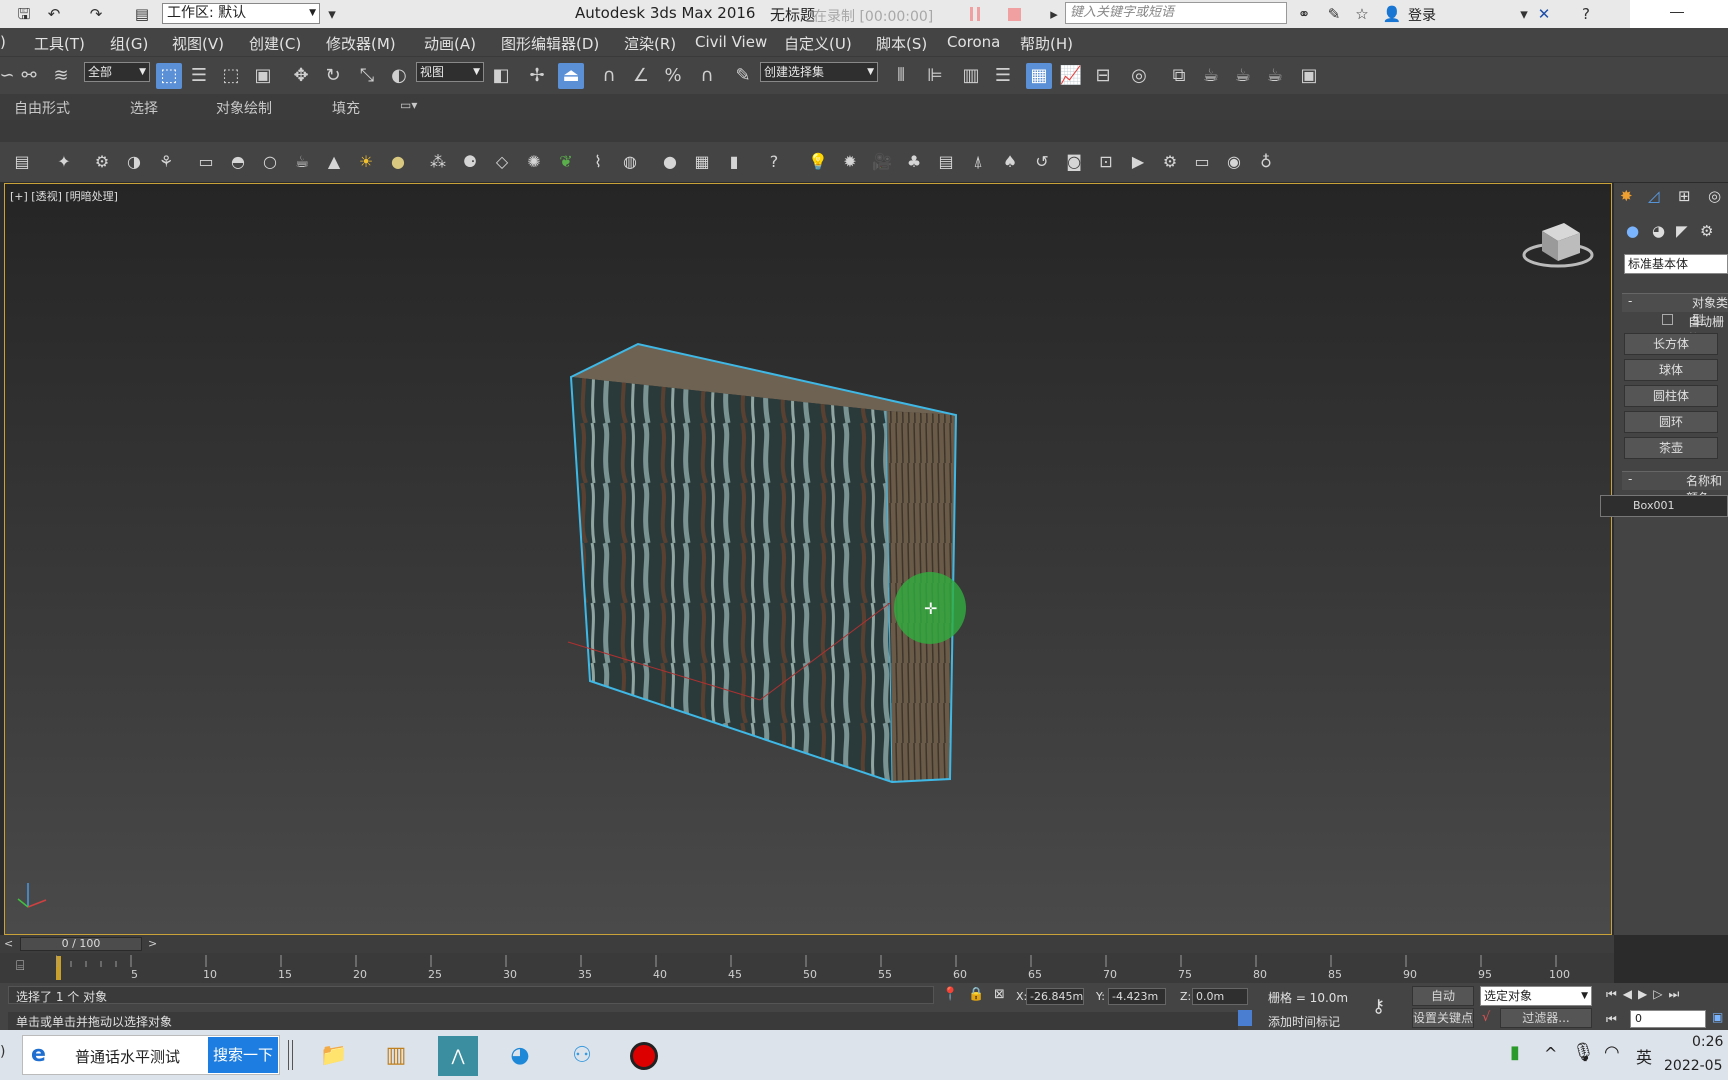  Describe the element at coordinates (1671, 370) in the screenshot. I see `sphere-button: 球体` at that location.